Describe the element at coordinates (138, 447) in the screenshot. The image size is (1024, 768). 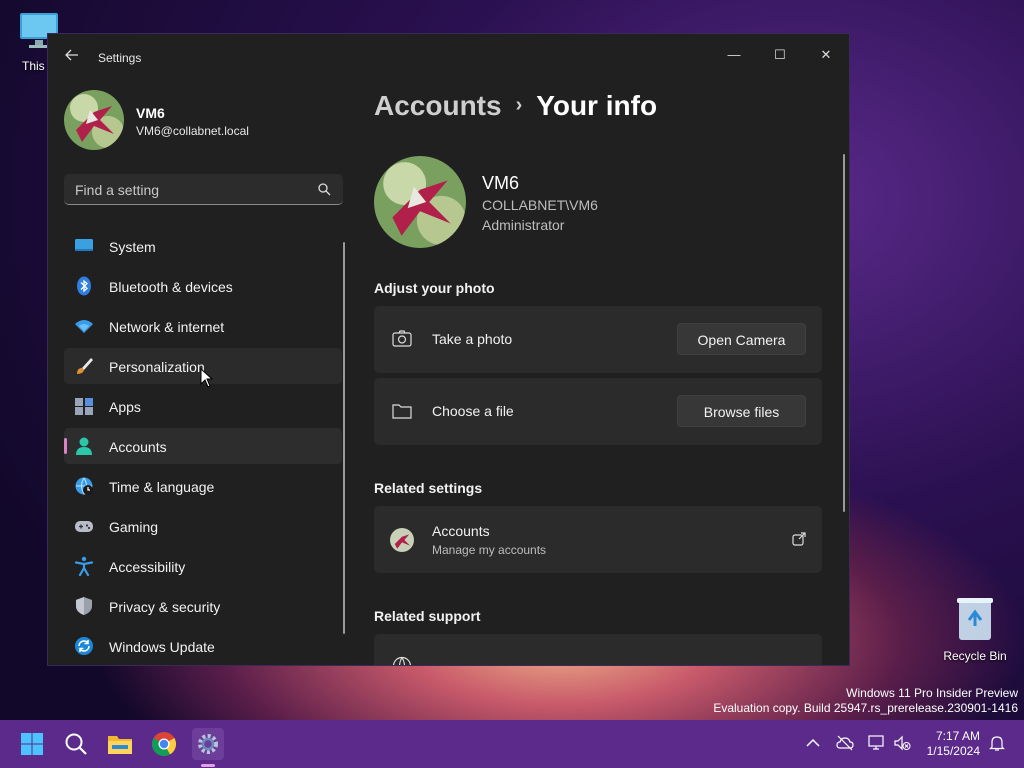
I see `sidebar-item-label: Accounts` at that location.